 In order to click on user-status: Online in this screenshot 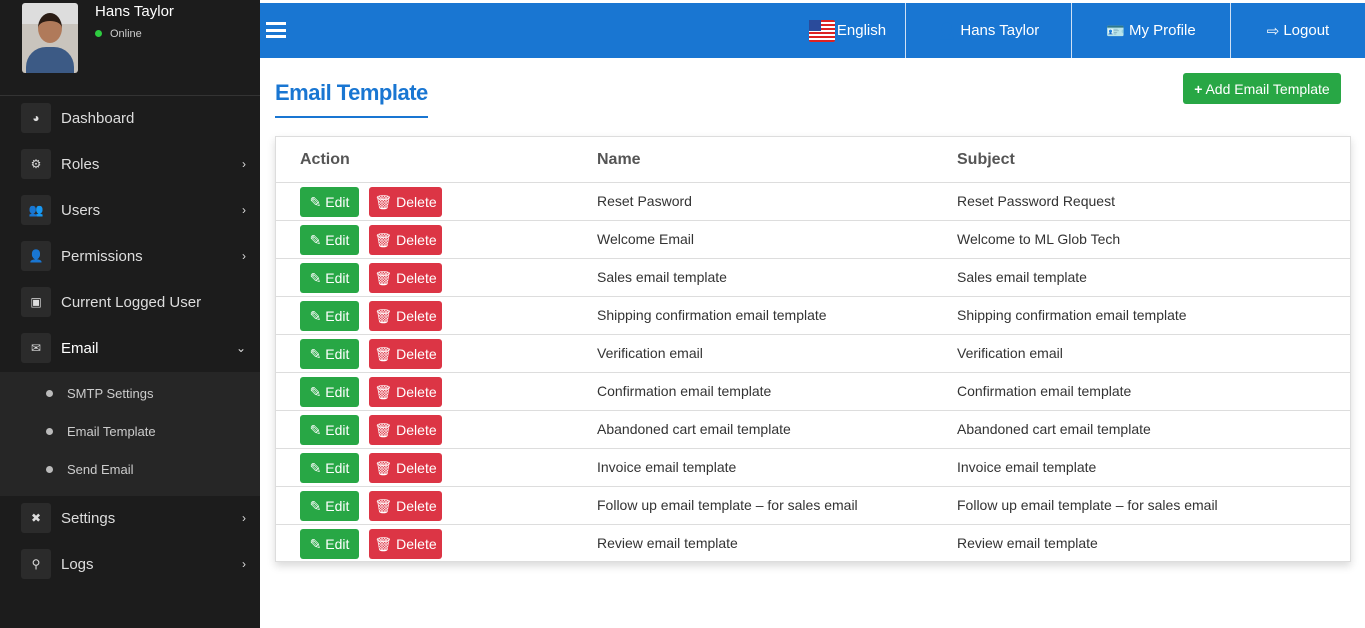, I will do `click(118, 34)`.